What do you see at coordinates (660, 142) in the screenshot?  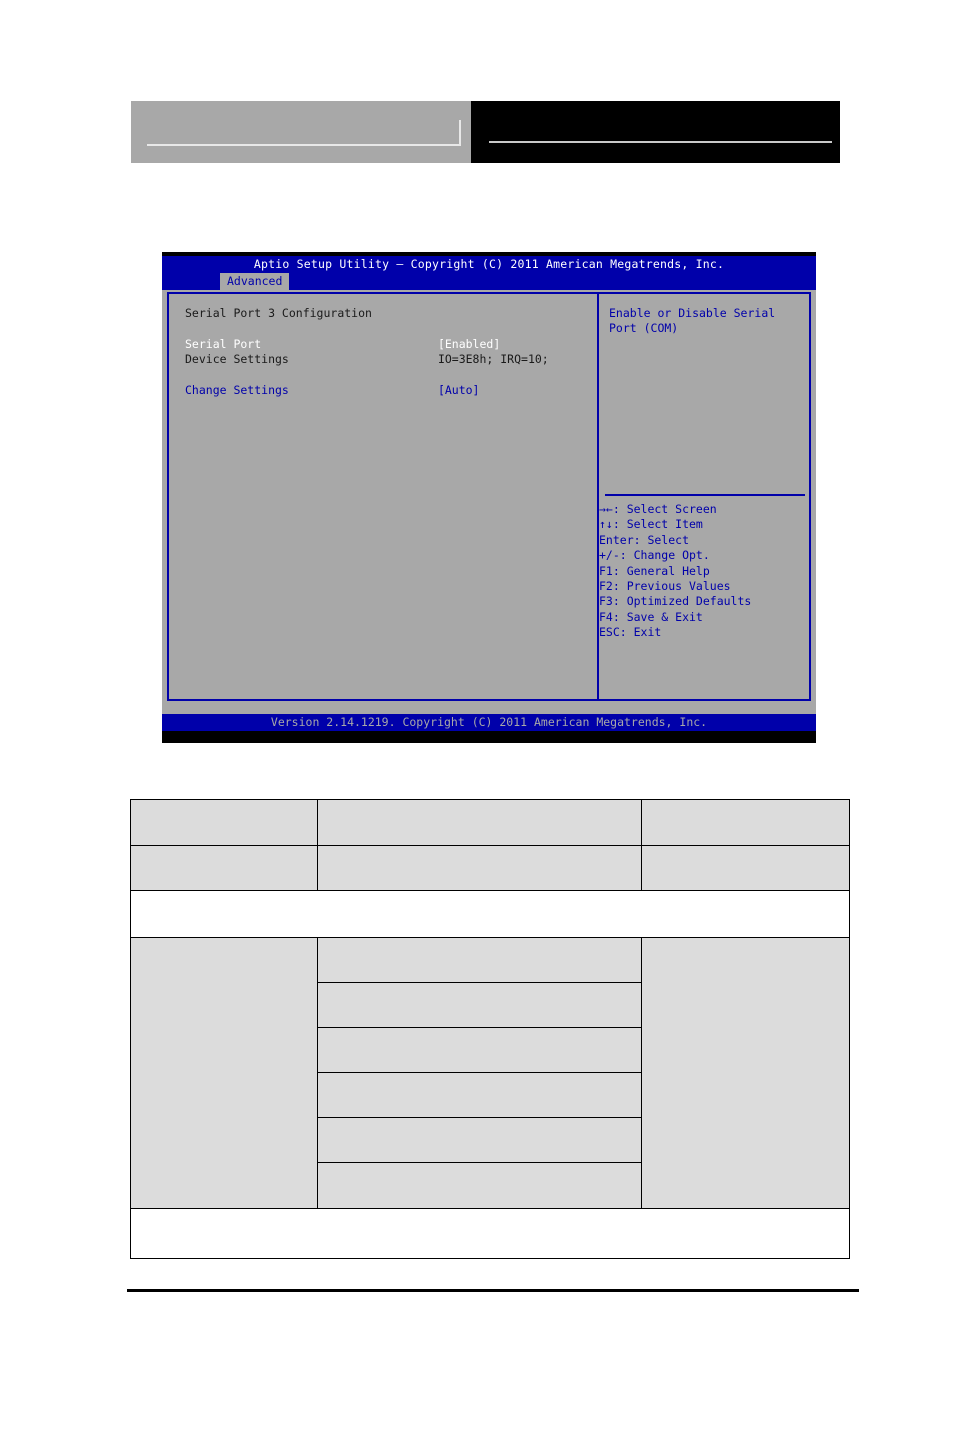 I see `header-right-rule` at bounding box center [660, 142].